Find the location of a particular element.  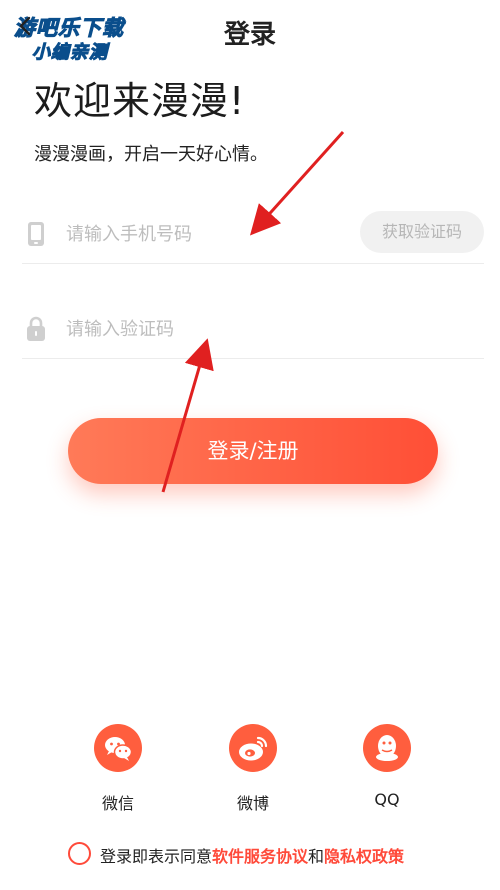

phone-icon is located at coordinates (36, 234).